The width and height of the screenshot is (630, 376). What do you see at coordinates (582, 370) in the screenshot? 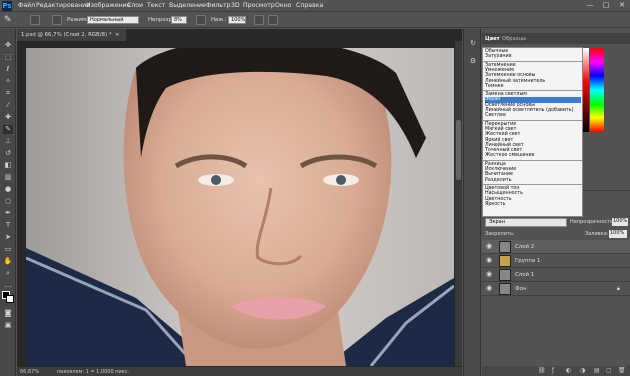
I see `adjustment-icon: ◑` at bounding box center [582, 370].